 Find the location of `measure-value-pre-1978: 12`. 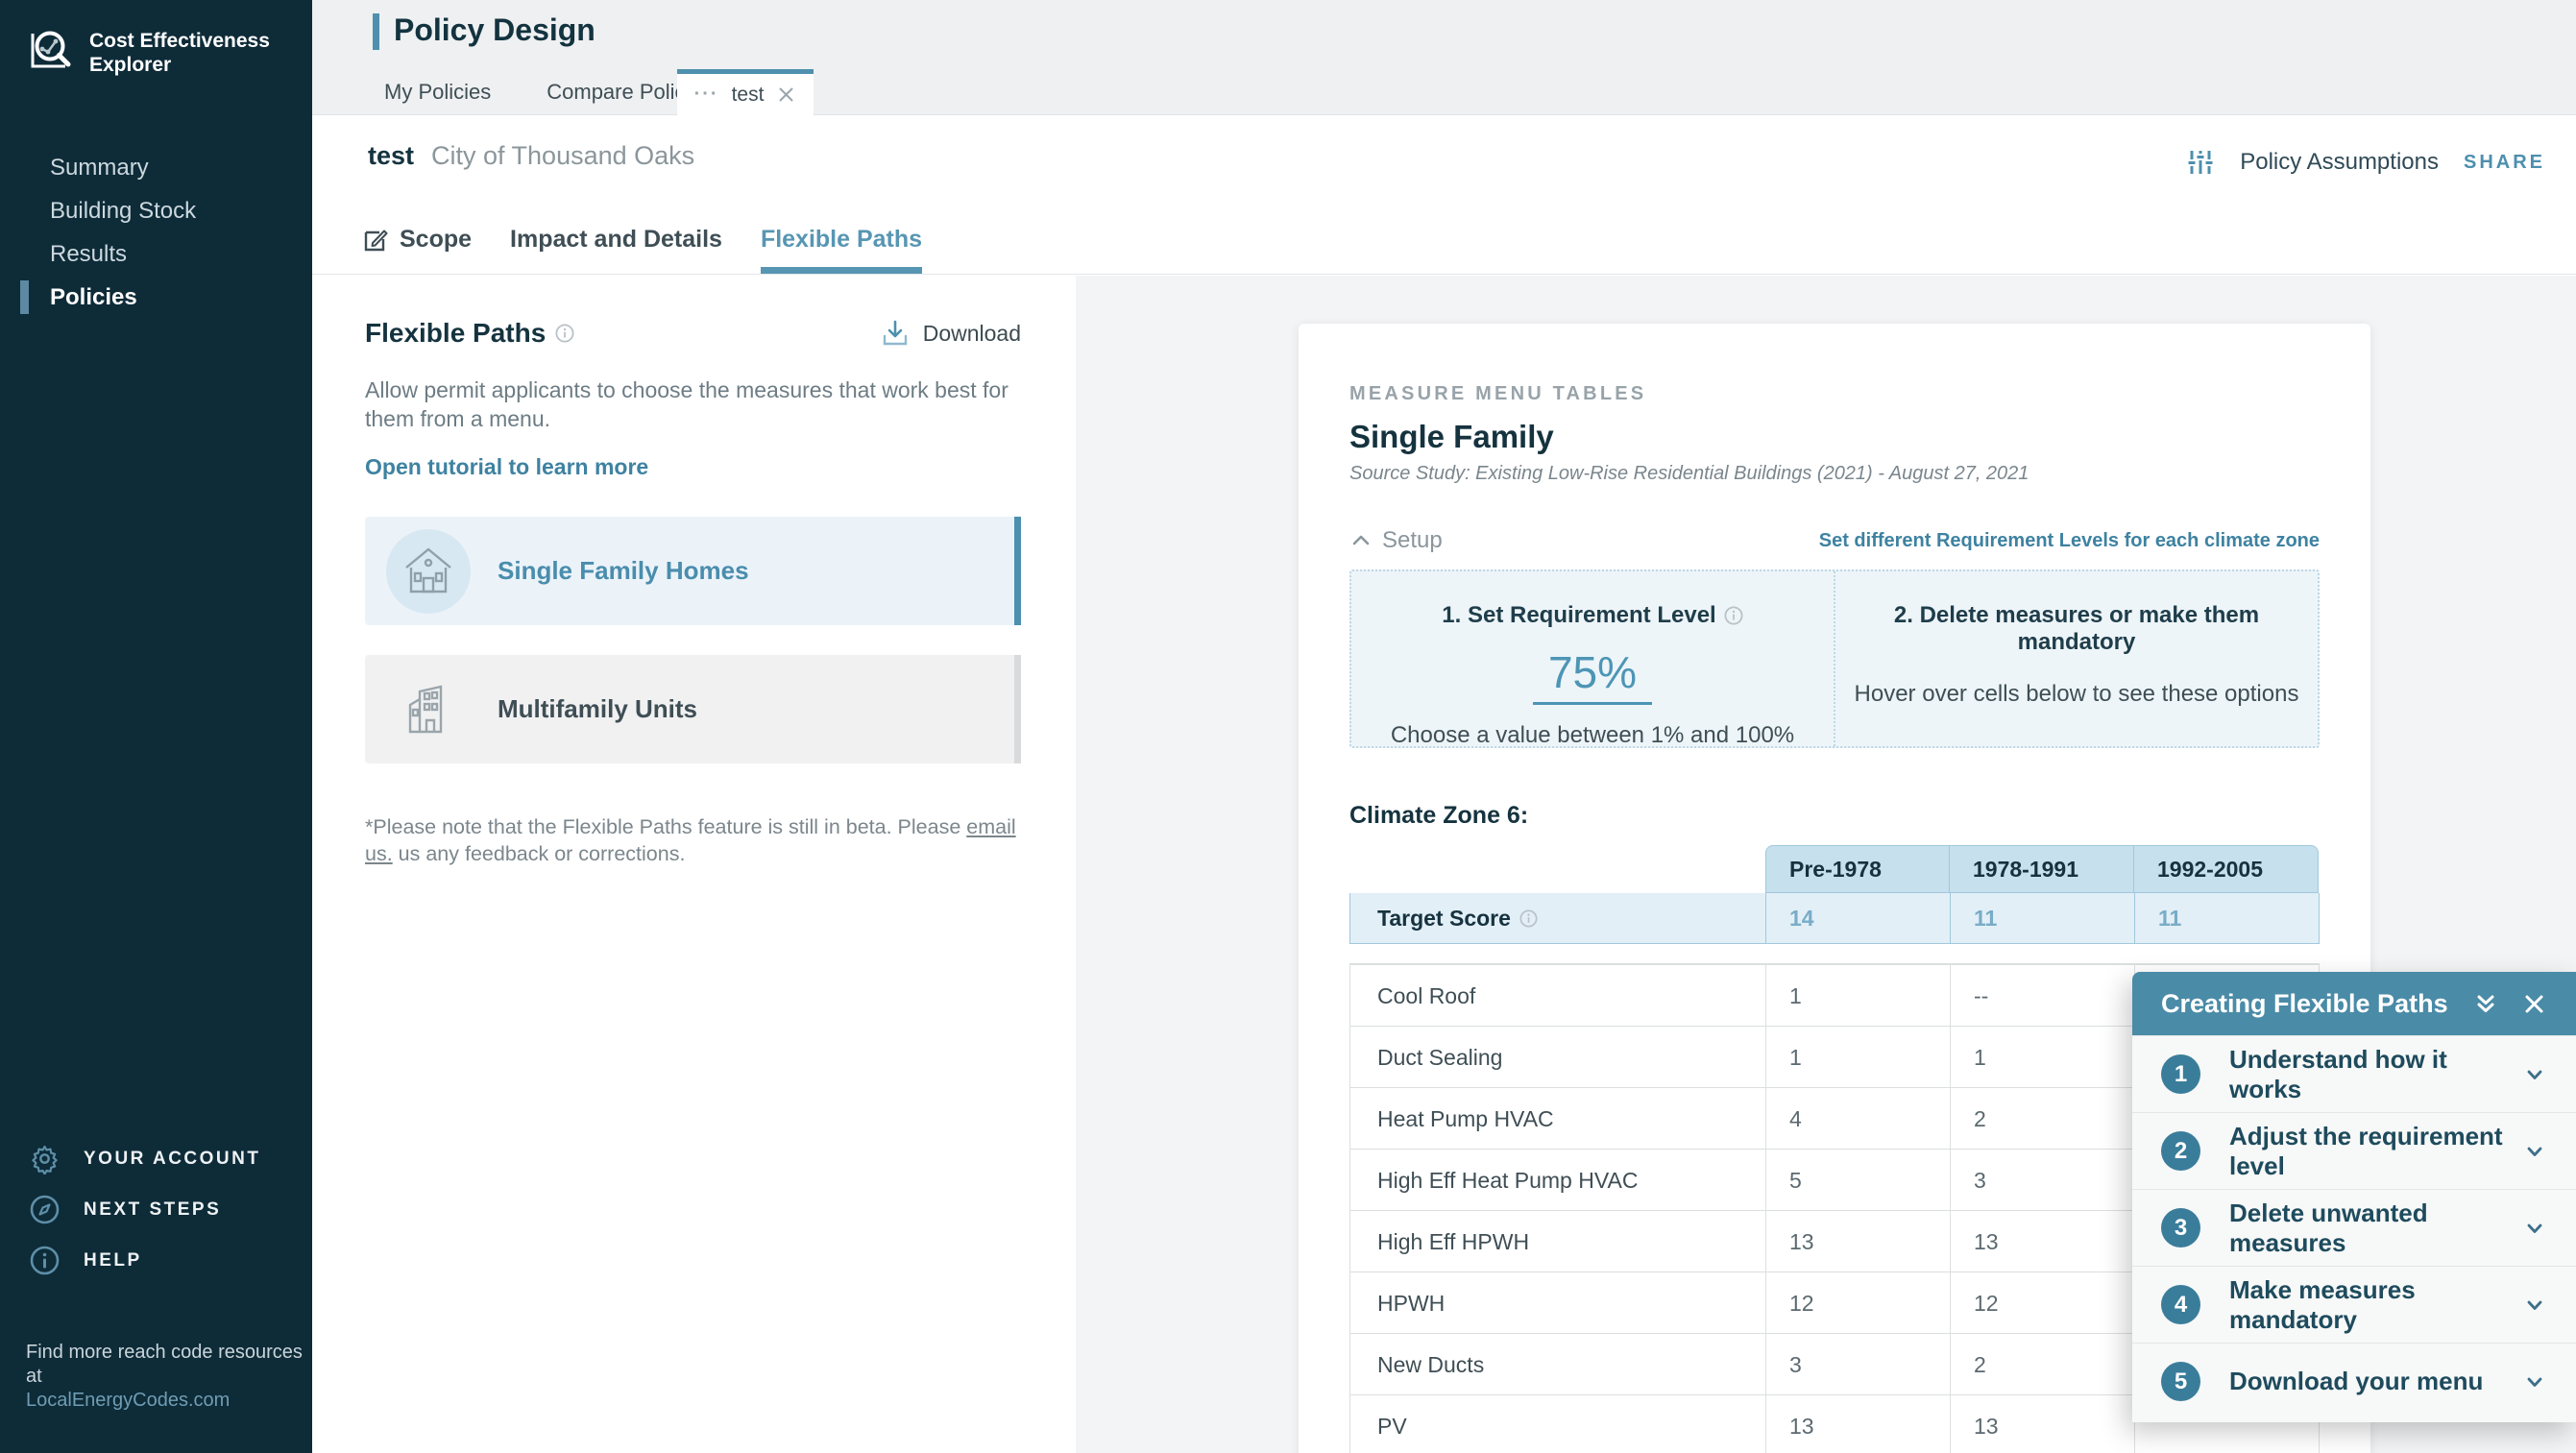

measure-value-pre-1978: 12 is located at coordinates (1857, 1303).